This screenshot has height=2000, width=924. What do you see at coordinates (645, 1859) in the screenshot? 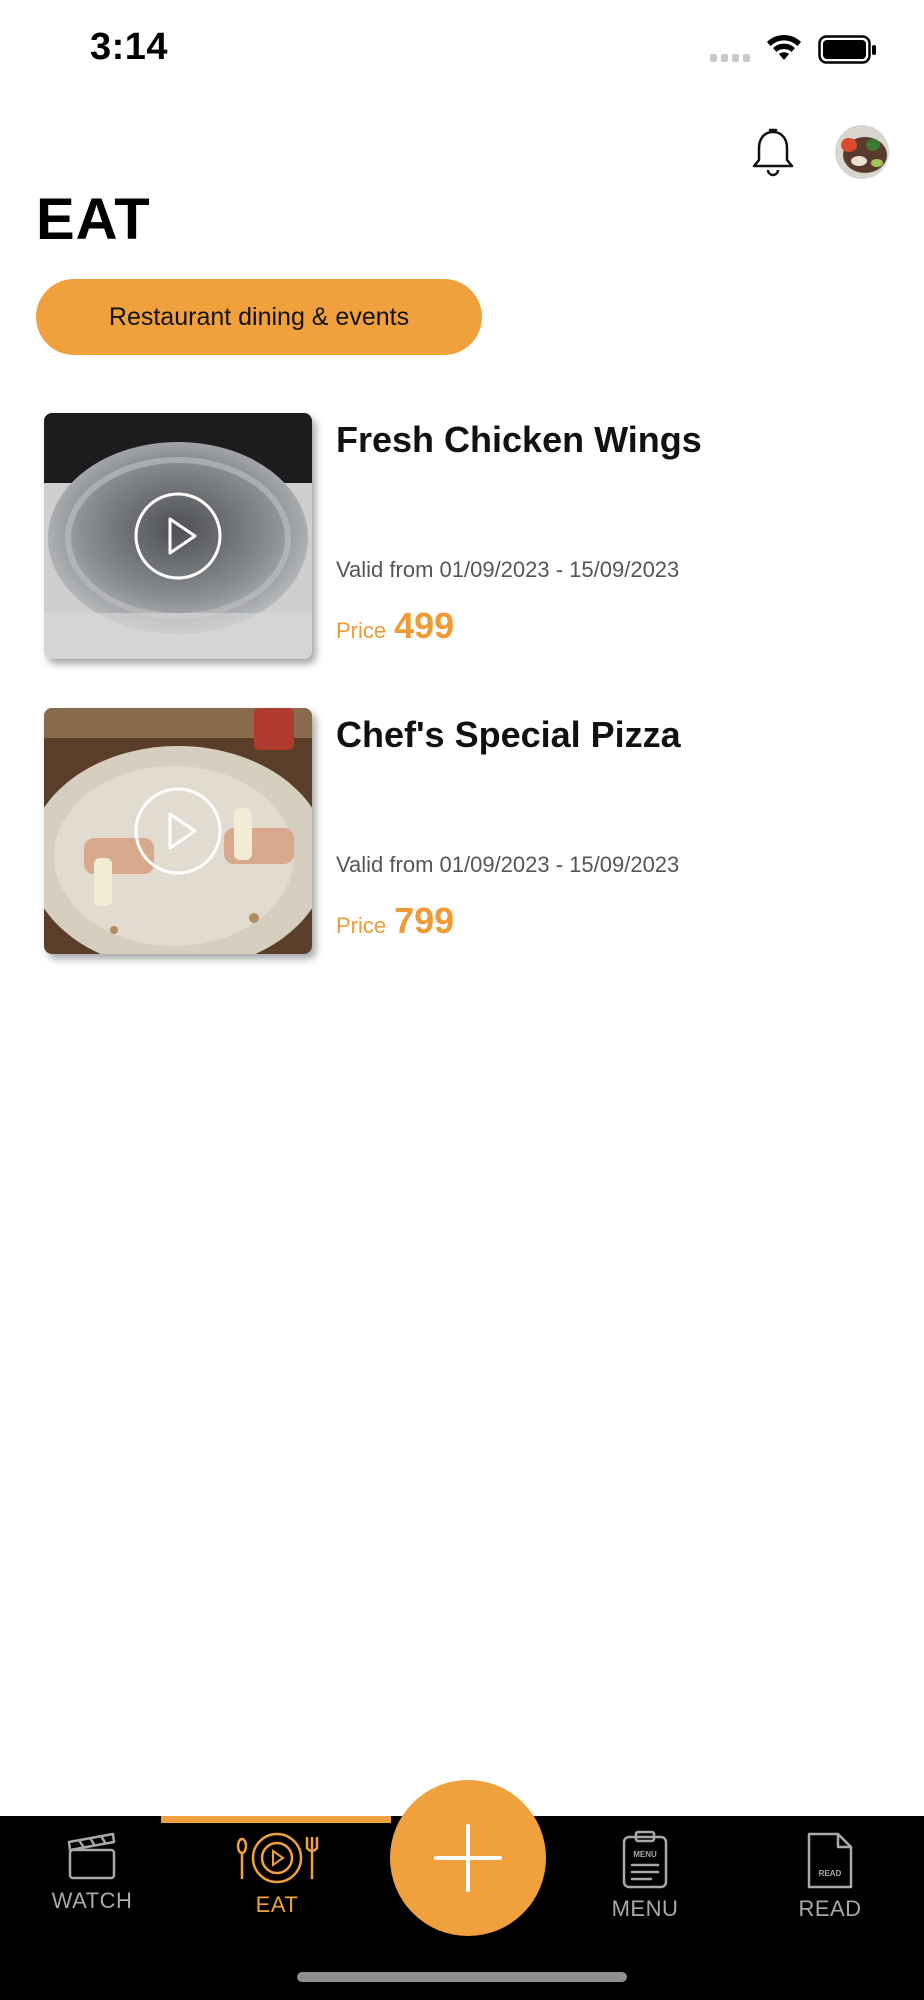
I see `menu-clipboard-icon: MENU` at bounding box center [645, 1859].